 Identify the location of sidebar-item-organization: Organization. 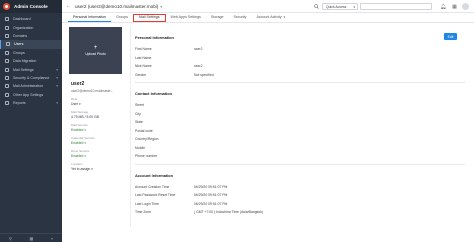
(31, 27).